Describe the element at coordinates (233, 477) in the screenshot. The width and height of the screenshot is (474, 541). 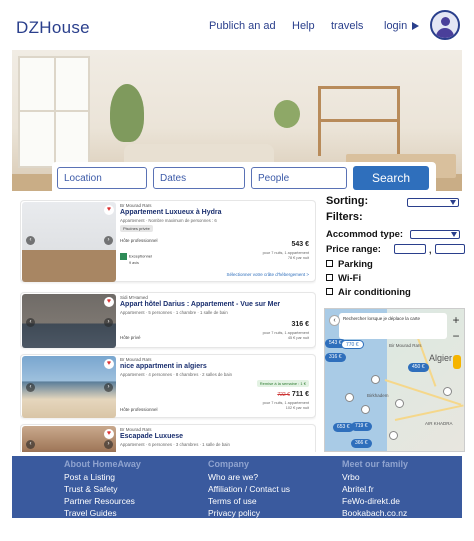
I see `footer-link: Who are we?` at that location.